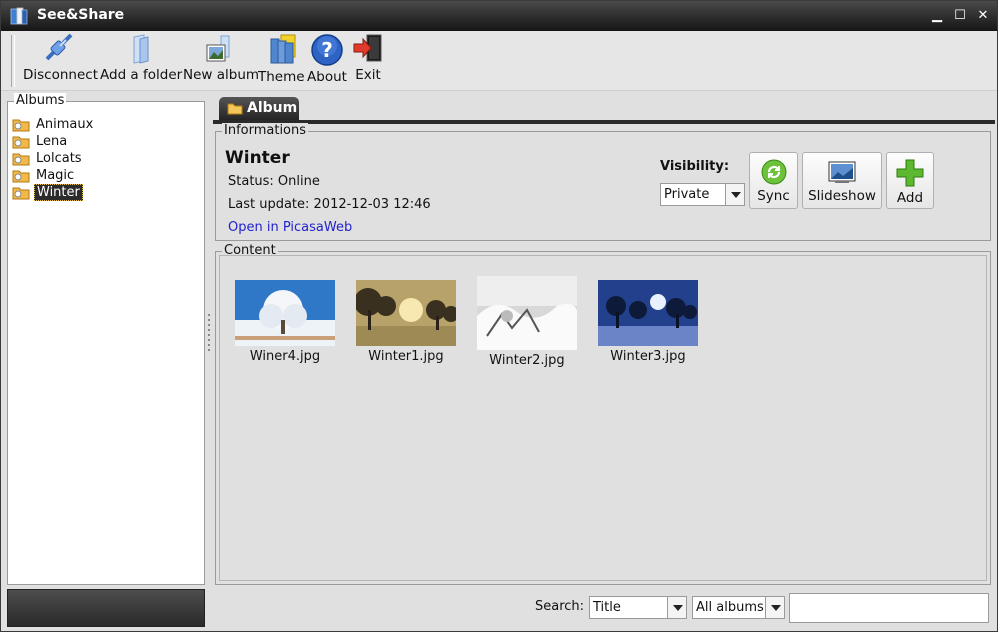 This screenshot has height=632, width=998. Describe the element at coordinates (889, 608) in the screenshot. I see `search-input` at that location.